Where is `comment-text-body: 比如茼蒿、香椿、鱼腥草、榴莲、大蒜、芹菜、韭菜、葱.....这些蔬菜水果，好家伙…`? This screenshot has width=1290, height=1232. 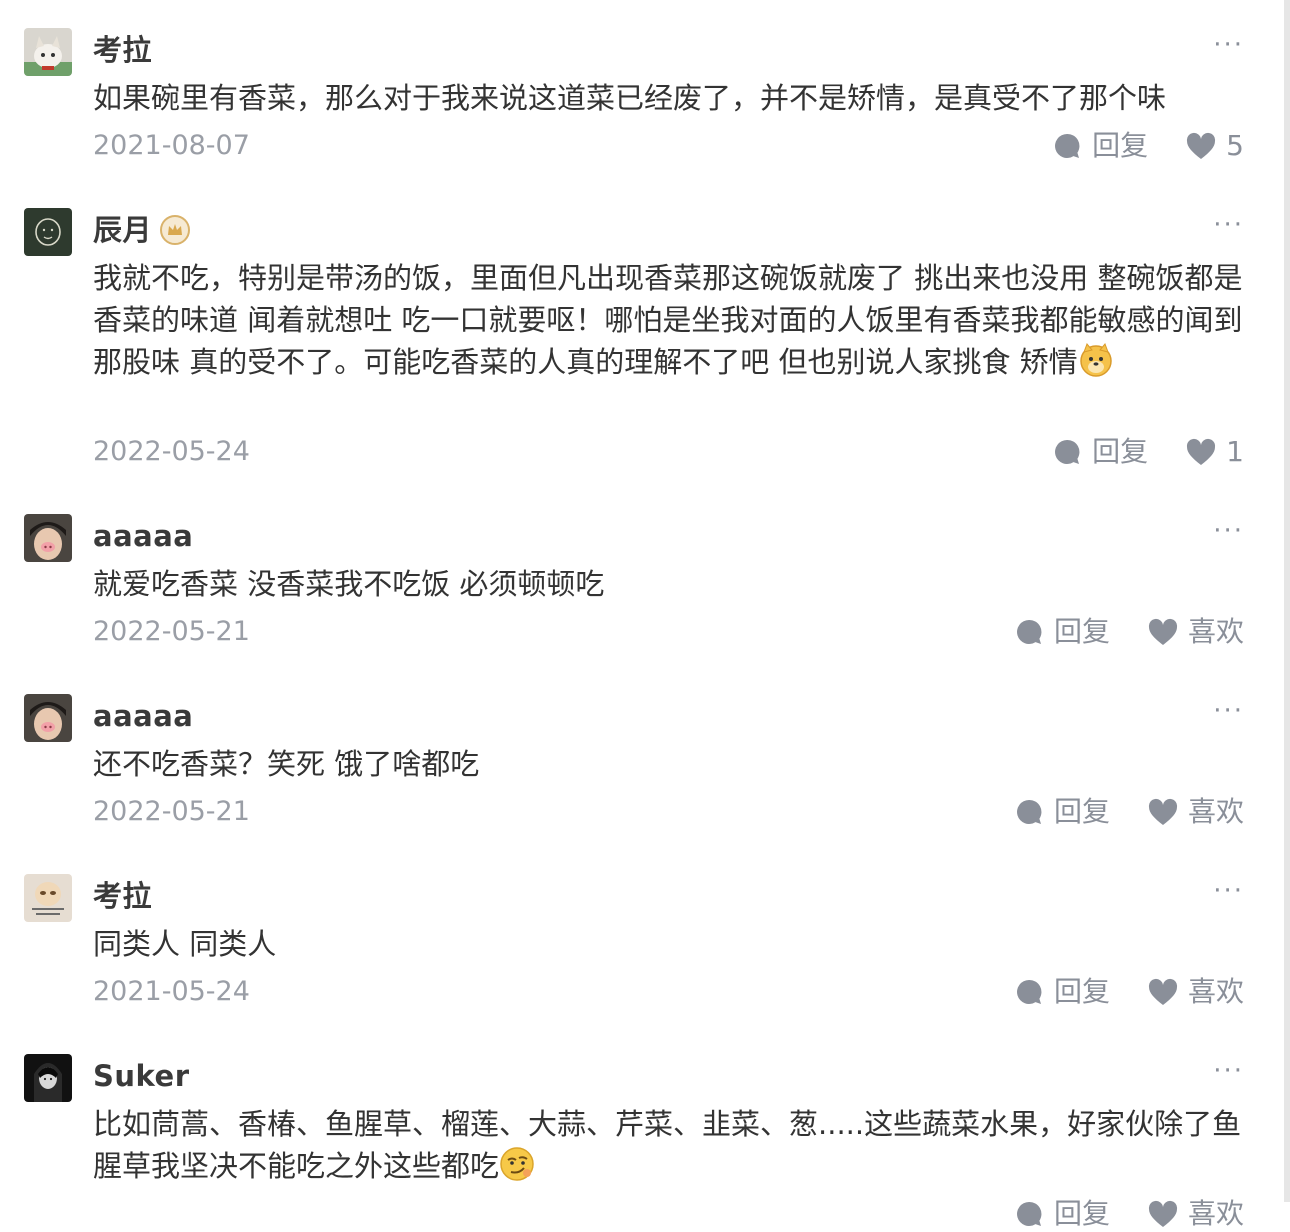 comment-text-body: 比如茼蒿、香椿、鱼腥草、榴莲、大蒜、芹菜、韭菜、葱.....这些蔬菜水果，好家伙… is located at coordinates (667, 1145).